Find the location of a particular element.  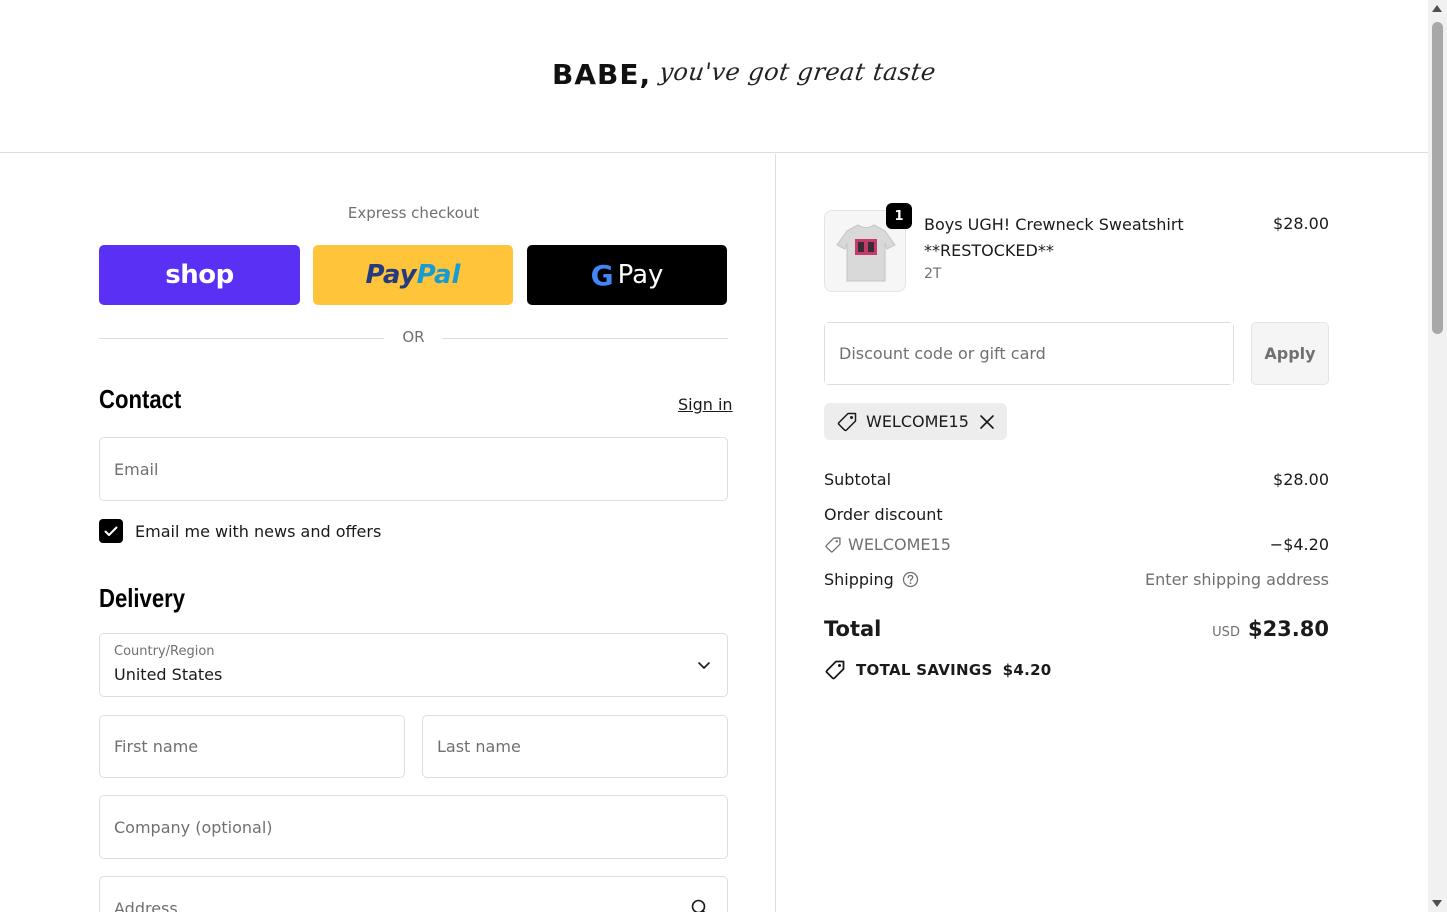

contact-heading: Contact is located at coordinates (140, 399).